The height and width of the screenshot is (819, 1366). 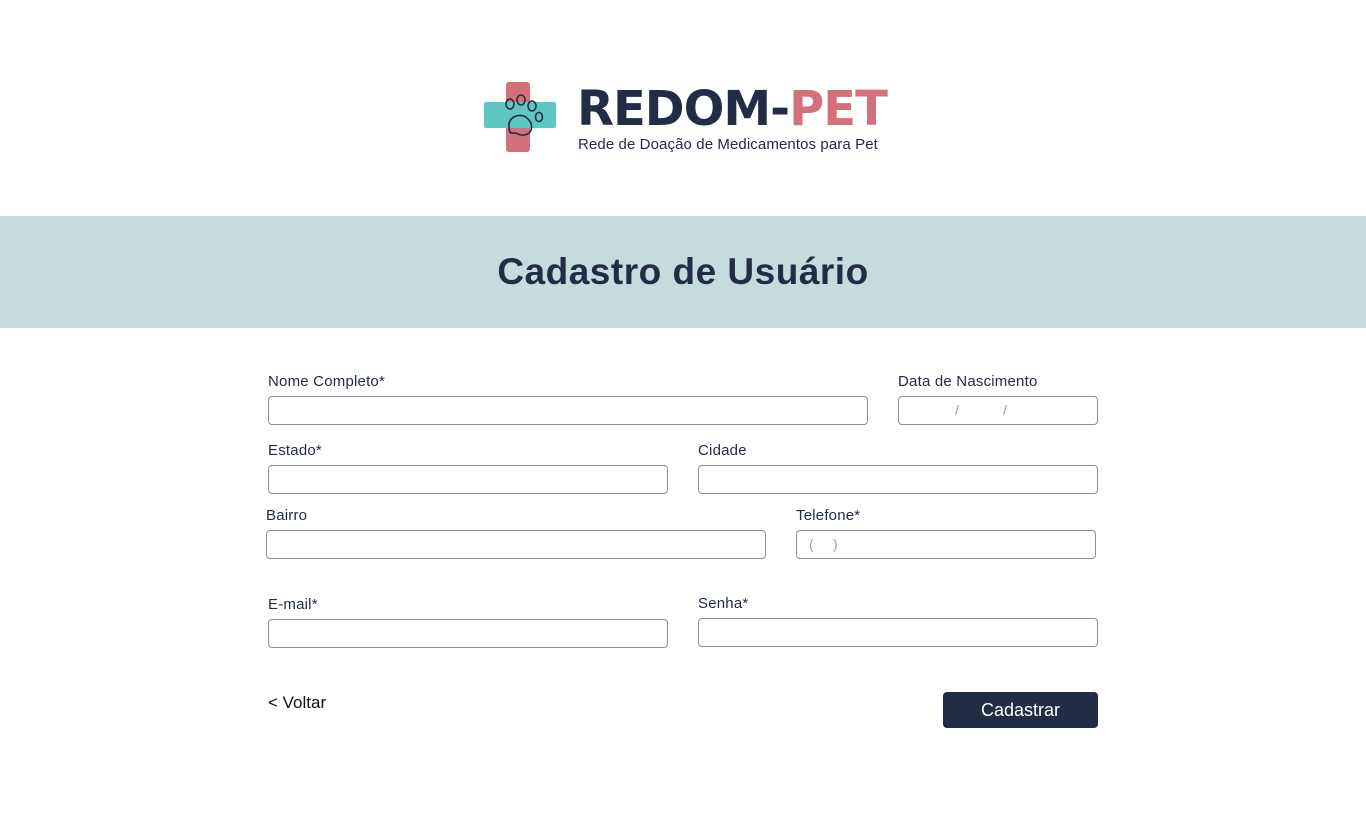 I want to click on data-nascimento-box: / /, so click(x=998, y=410).